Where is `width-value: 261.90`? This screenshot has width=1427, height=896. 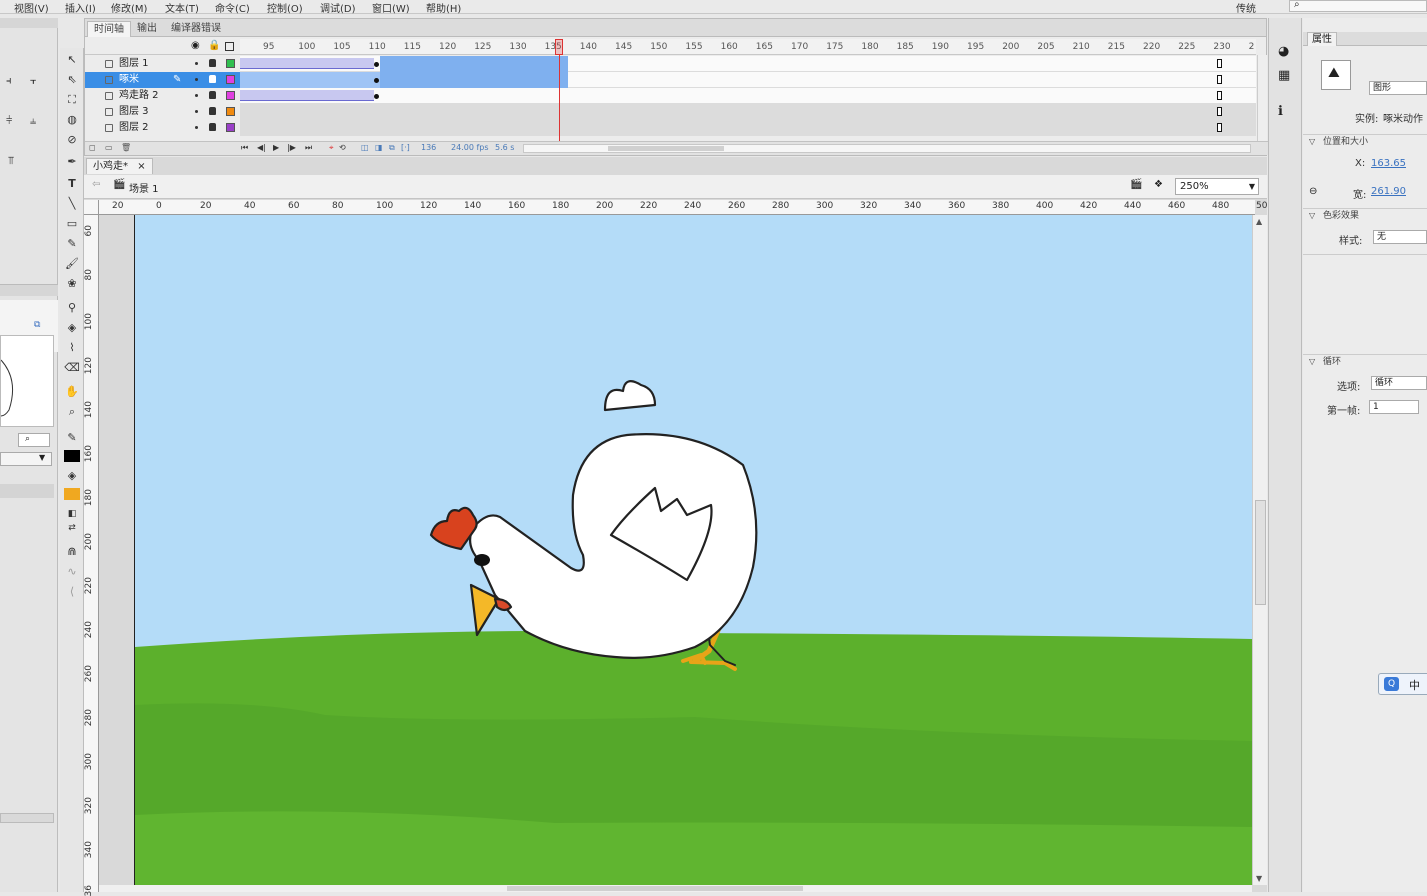 width-value: 261.90 is located at coordinates (1388, 191).